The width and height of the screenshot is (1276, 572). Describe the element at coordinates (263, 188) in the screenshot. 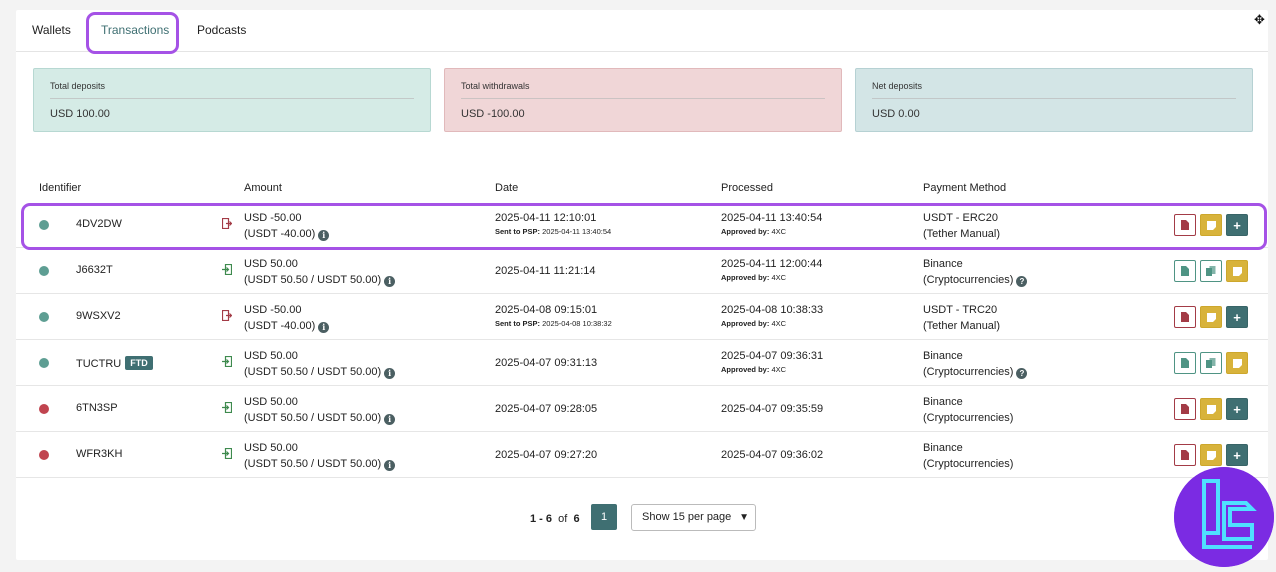

I see `column-header-amount: Amount` at that location.